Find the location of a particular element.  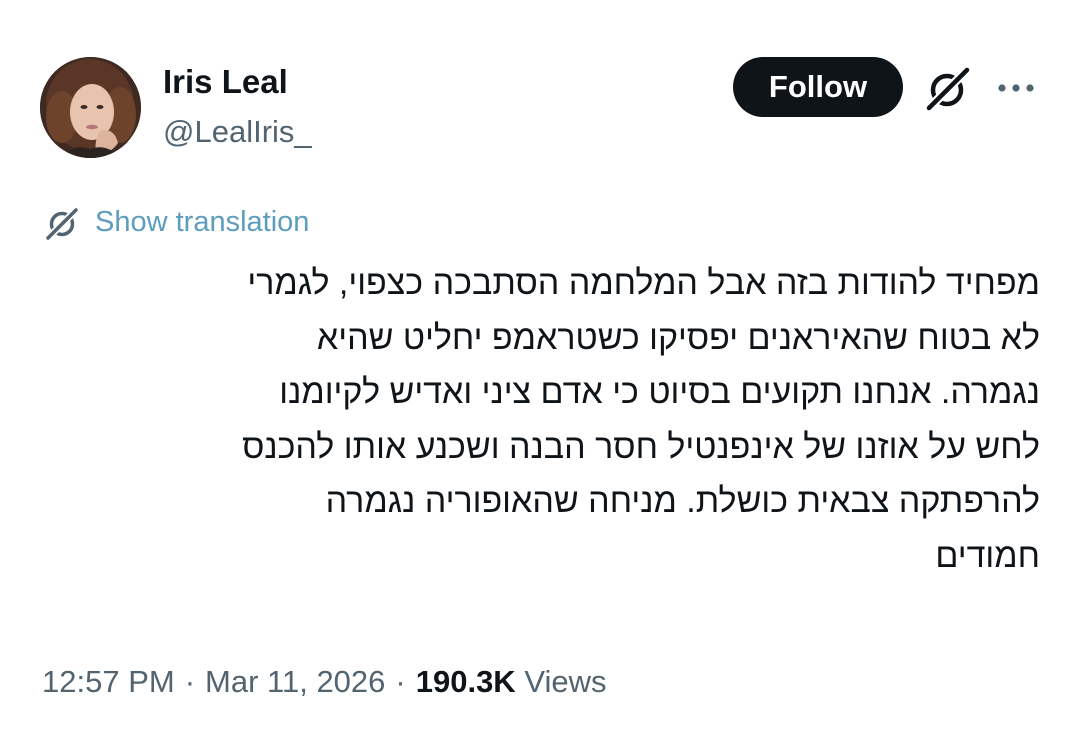

avatar-image is located at coordinates (90, 107).